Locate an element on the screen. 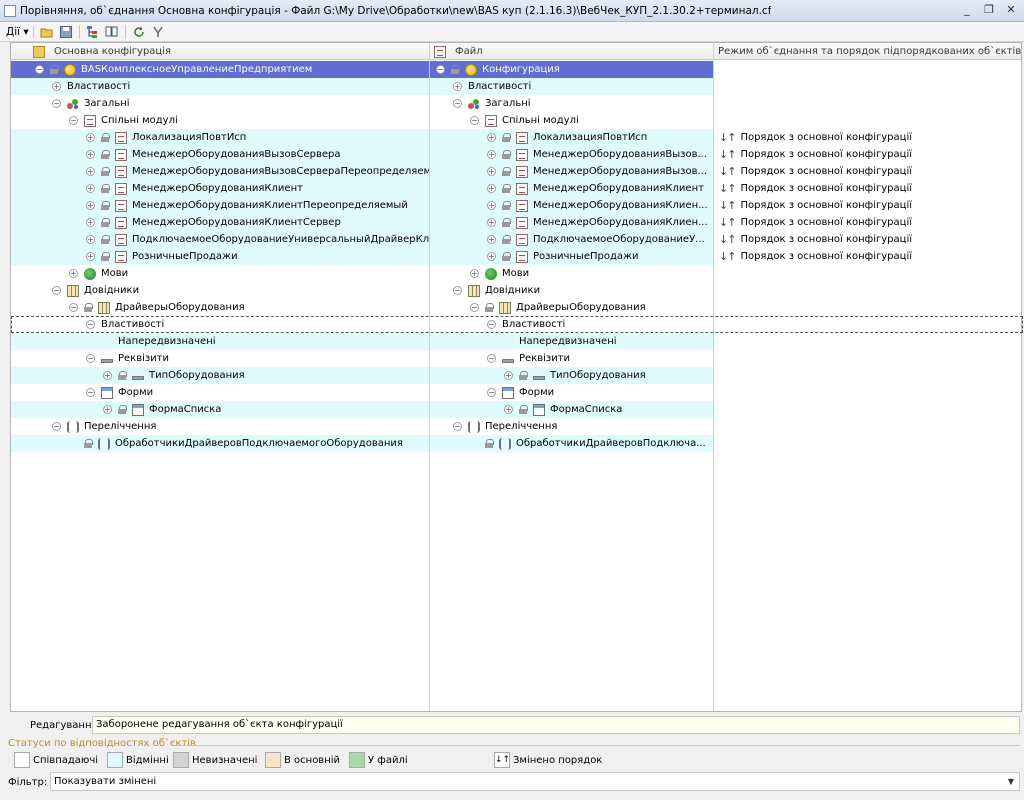  filter-select: Показувати змінені ▼ is located at coordinates (535, 781).